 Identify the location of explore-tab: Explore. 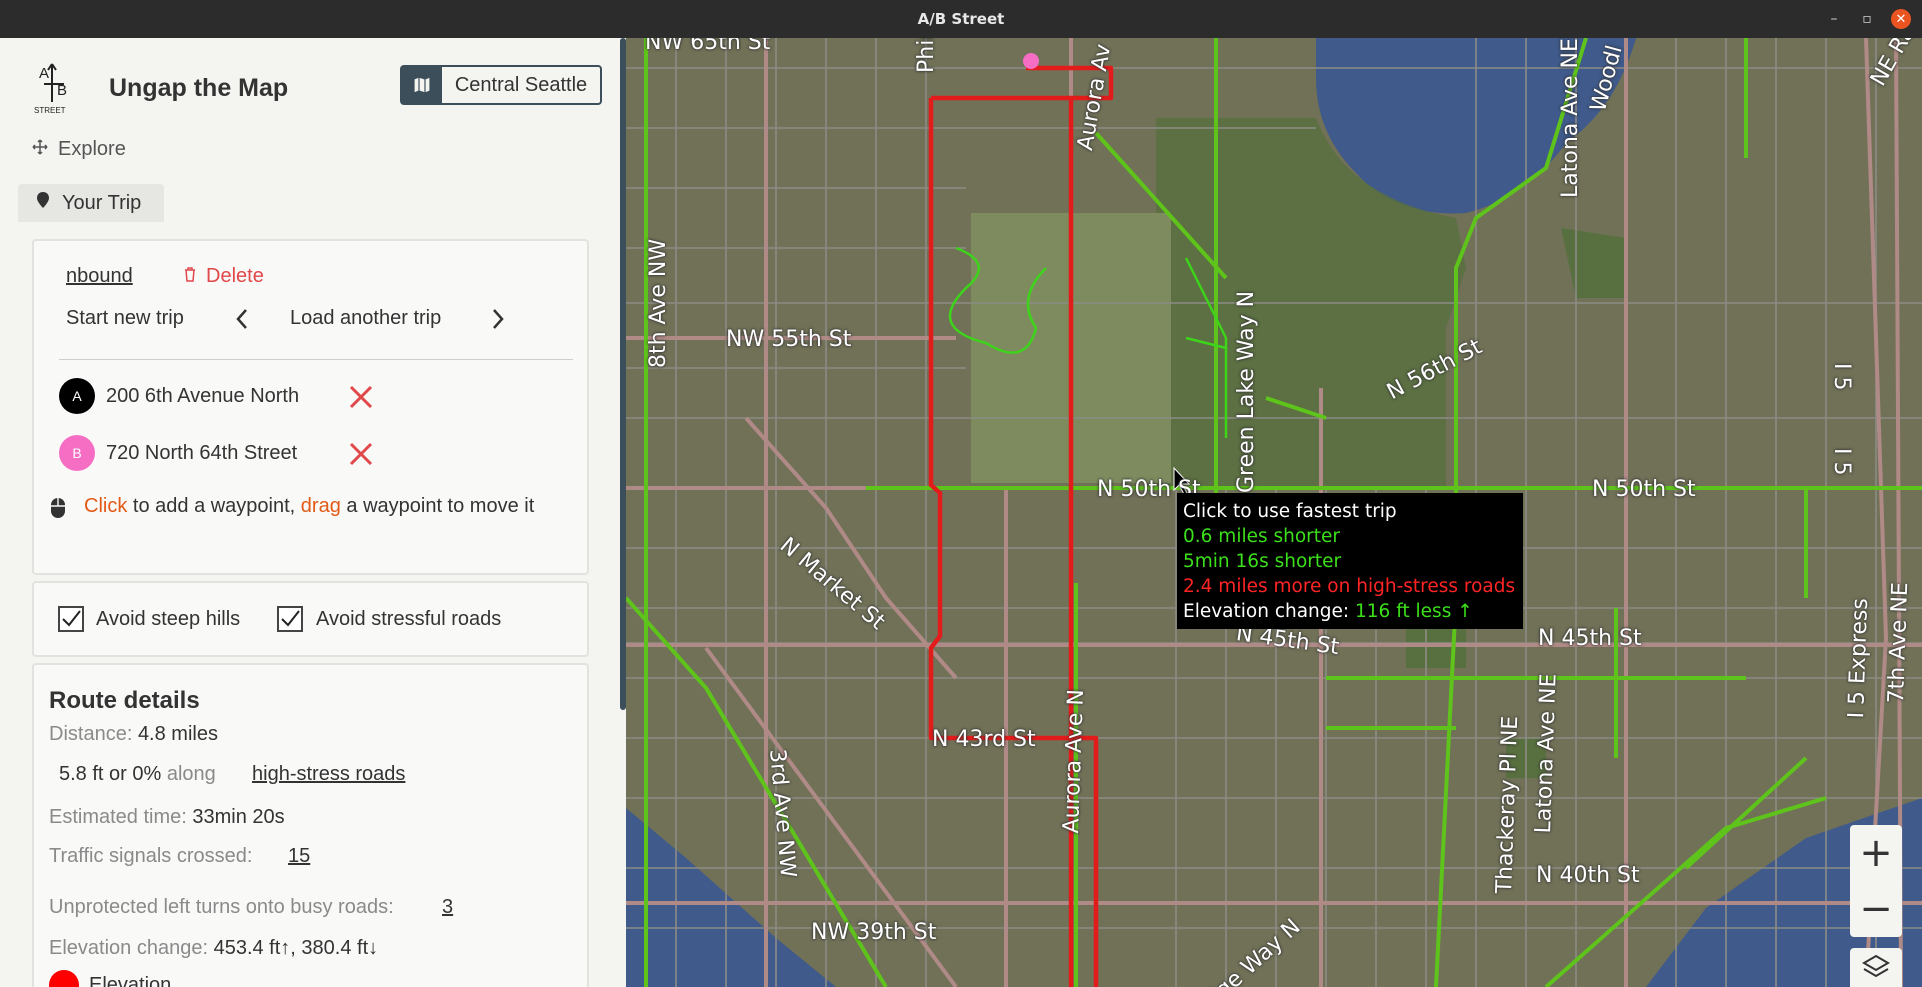
(79, 149).